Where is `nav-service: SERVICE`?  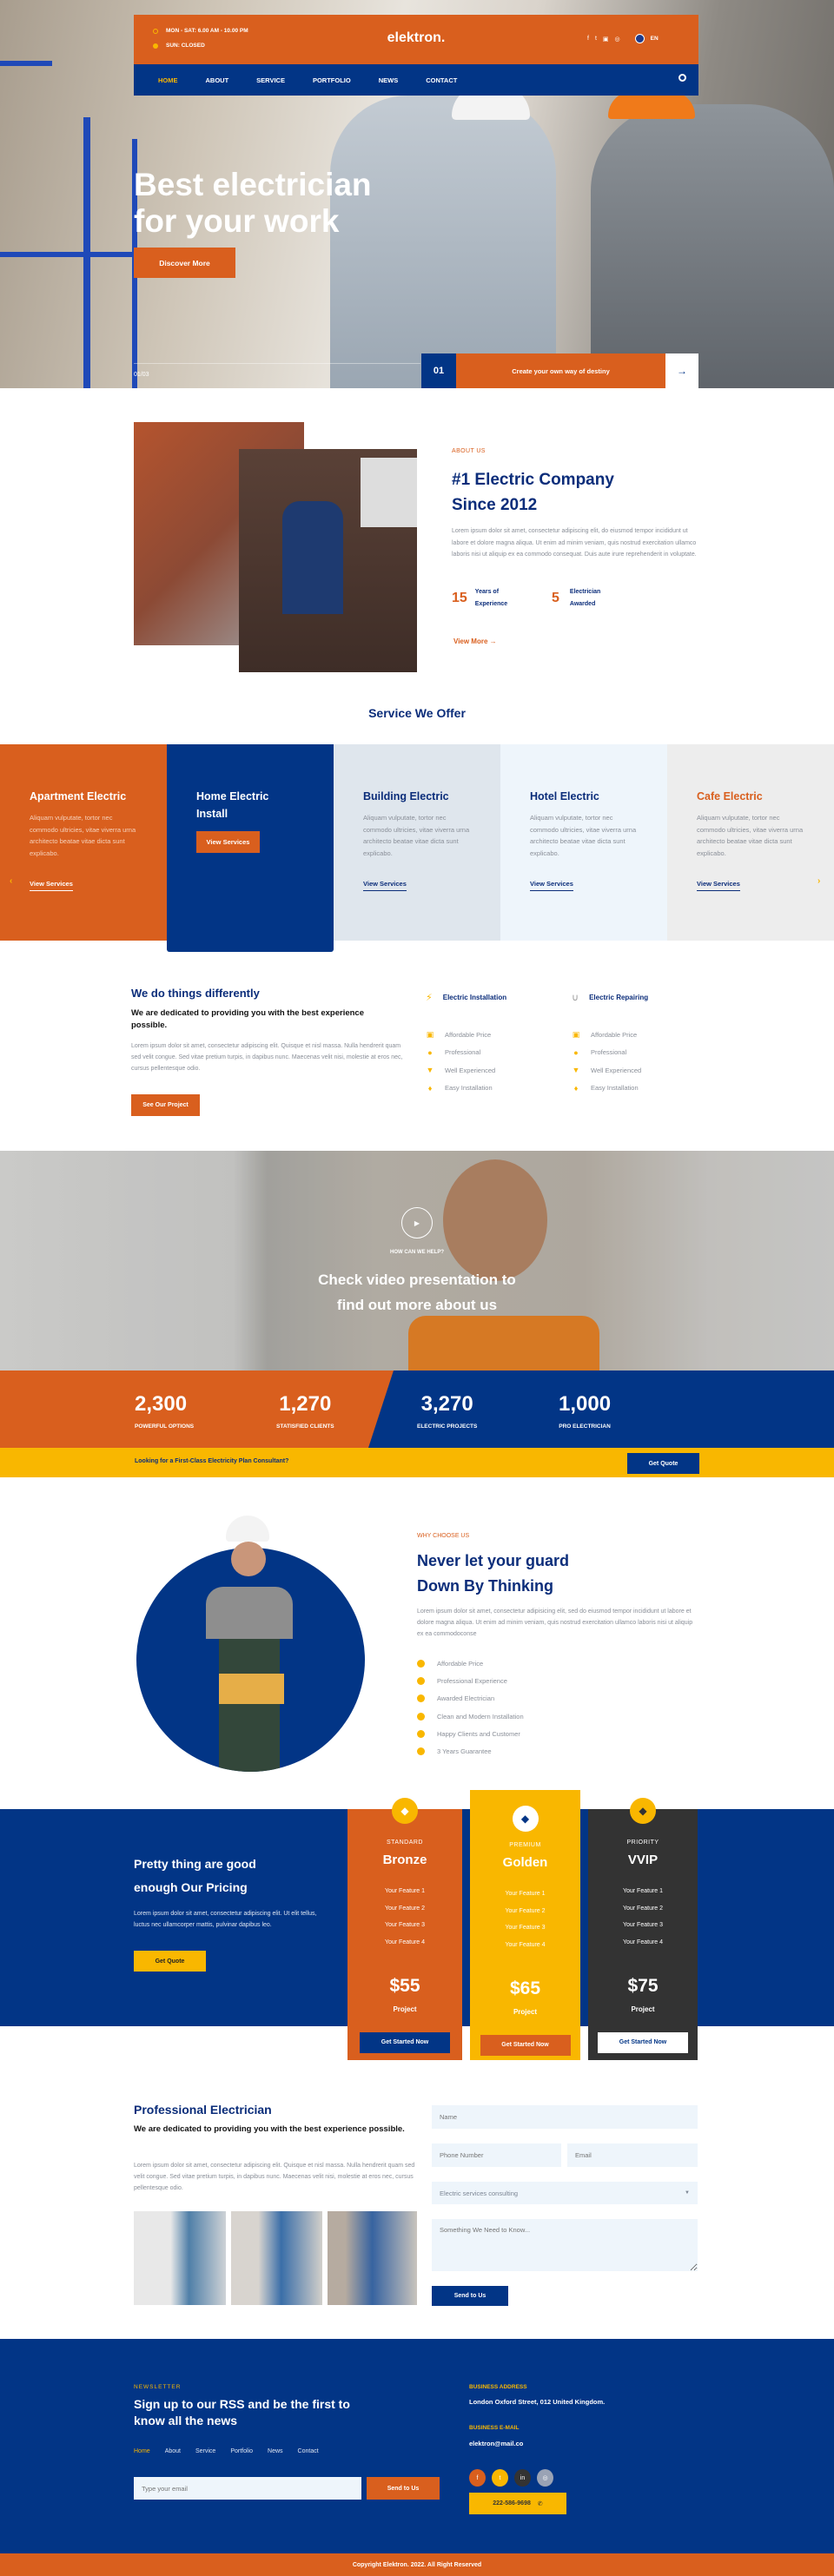
nav-service: SERVICE is located at coordinates (270, 80).